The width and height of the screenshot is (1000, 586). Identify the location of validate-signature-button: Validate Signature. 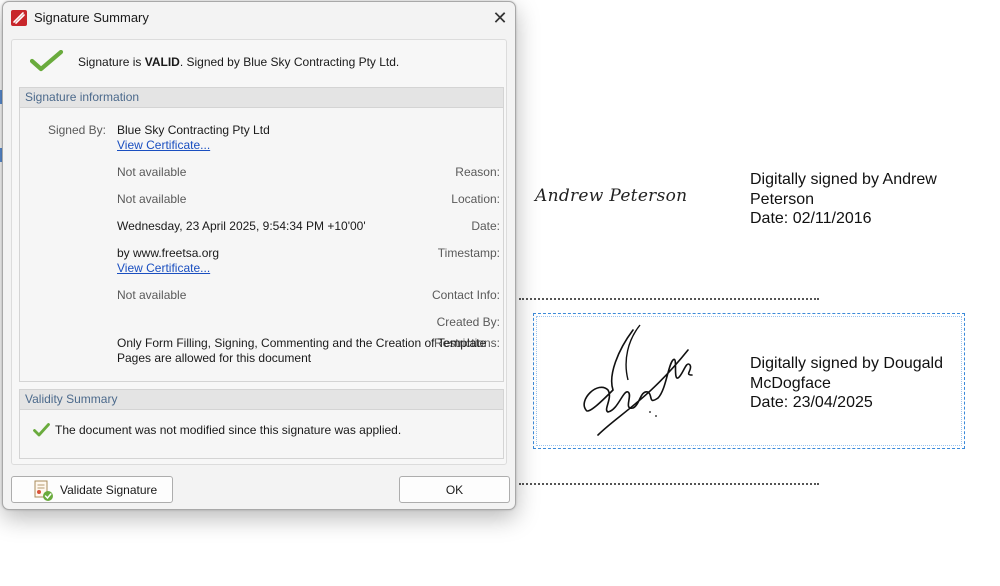
(92, 489).